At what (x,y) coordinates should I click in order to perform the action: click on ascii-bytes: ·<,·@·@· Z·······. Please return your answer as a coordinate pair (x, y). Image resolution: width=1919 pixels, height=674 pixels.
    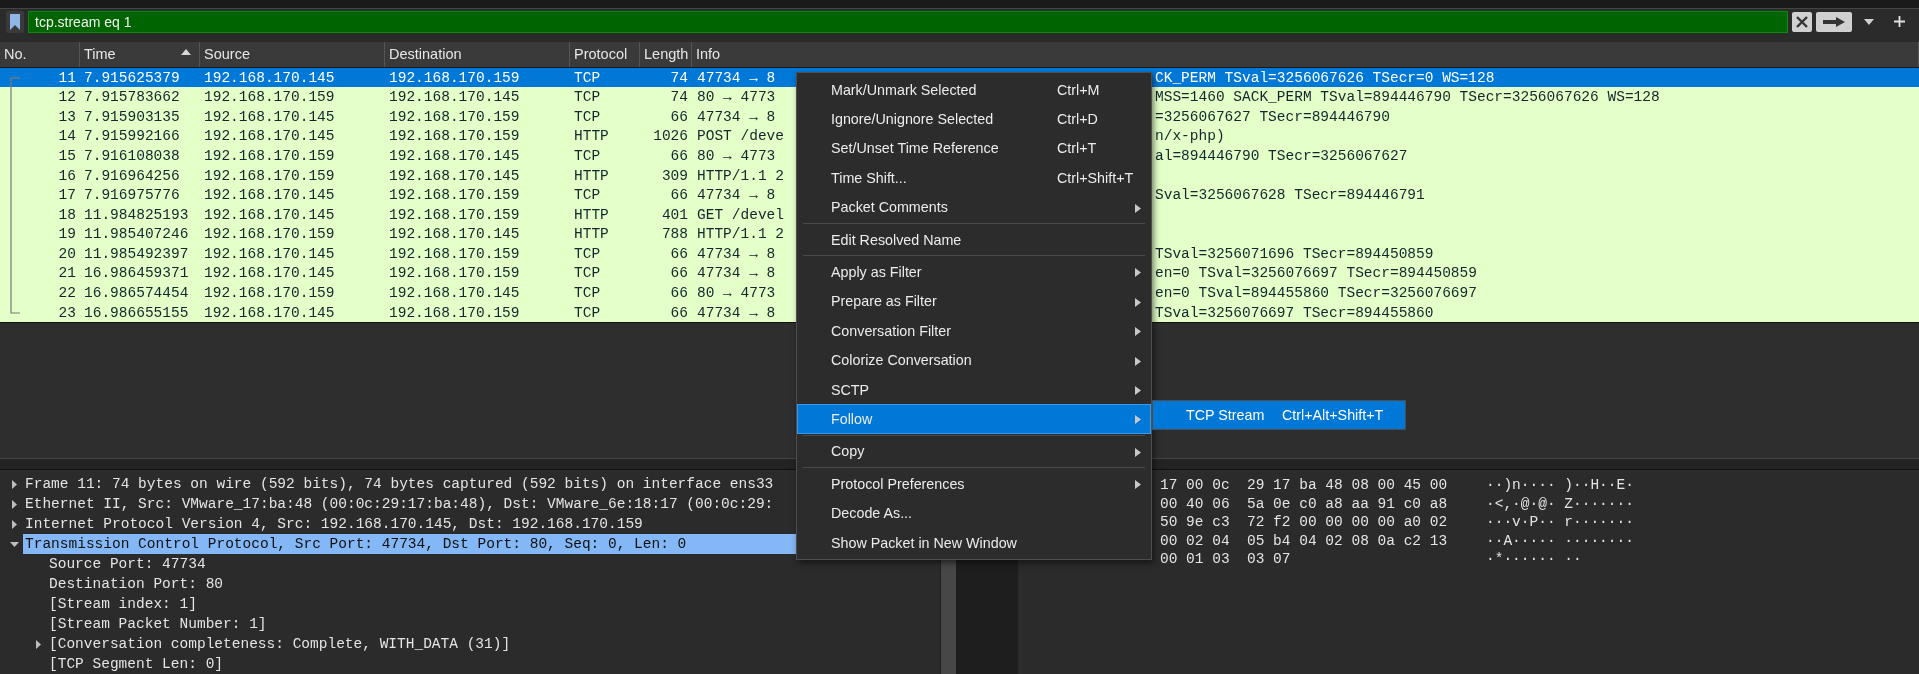
    Looking at the image, I should click on (1560, 503).